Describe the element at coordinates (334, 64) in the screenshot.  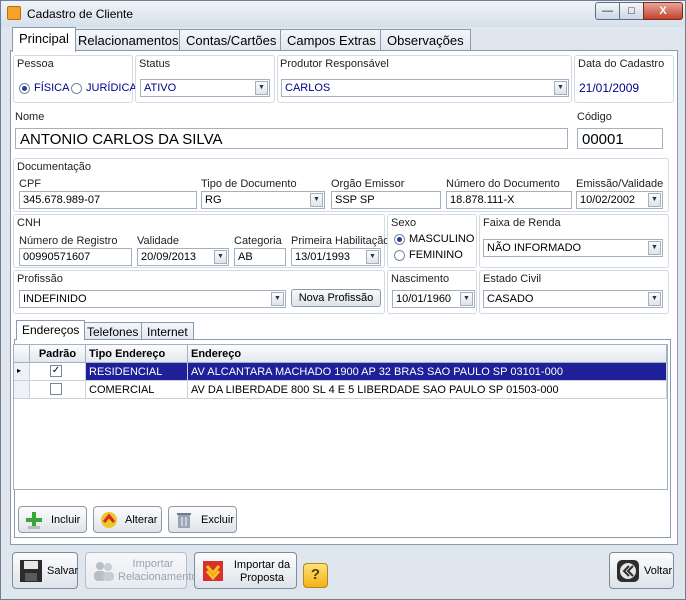
I see `produtor-label: Produtor Responsável` at that location.